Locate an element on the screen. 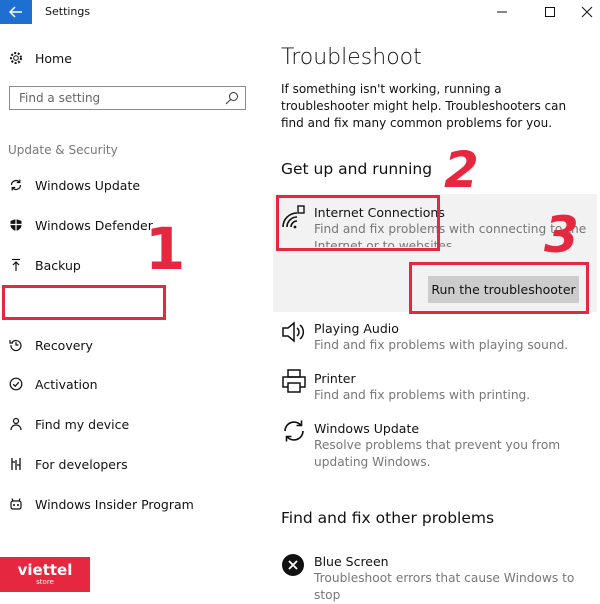 The height and width of the screenshot is (604, 600). sidebar-item-windows-insider-program: Windows Insider Program is located at coordinates (130, 504).